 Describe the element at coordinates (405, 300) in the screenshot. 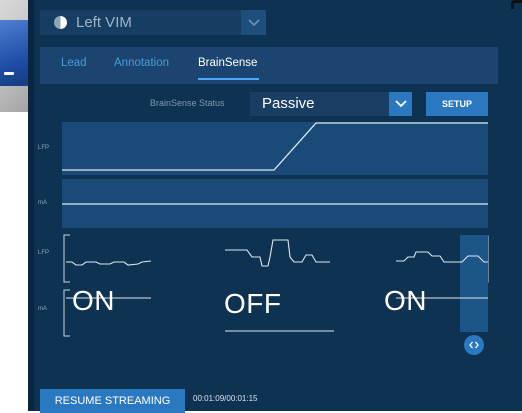

I see `on-label-right: ON` at that location.